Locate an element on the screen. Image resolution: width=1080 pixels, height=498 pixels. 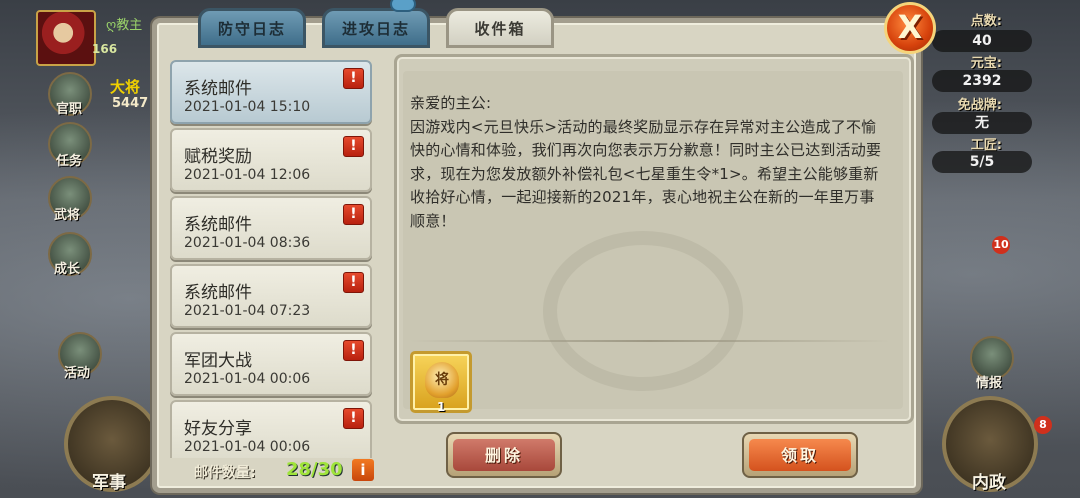
truce-label: 免战牌: is located at coordinates (979, 105).